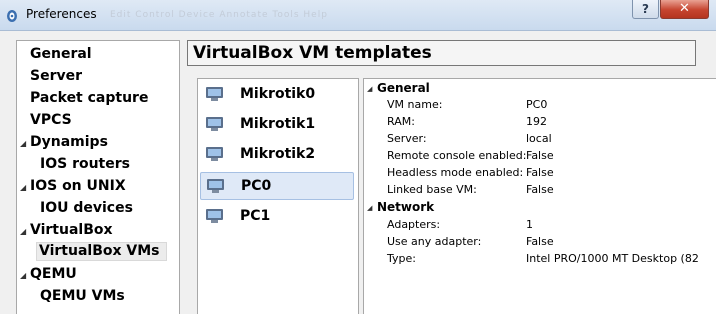 The height and width of the screenshot is (314, 716). Describe the element at coordinates (529, 224) in the screenshot. I see `detail-value-adapters: 1` at that location.